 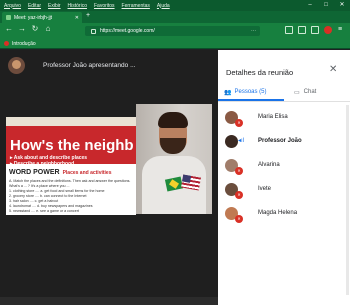 What do you see at coordinates (228, 92) in the screenshot?
I see `people-icon: 👥` at bounding box center [228, 92].